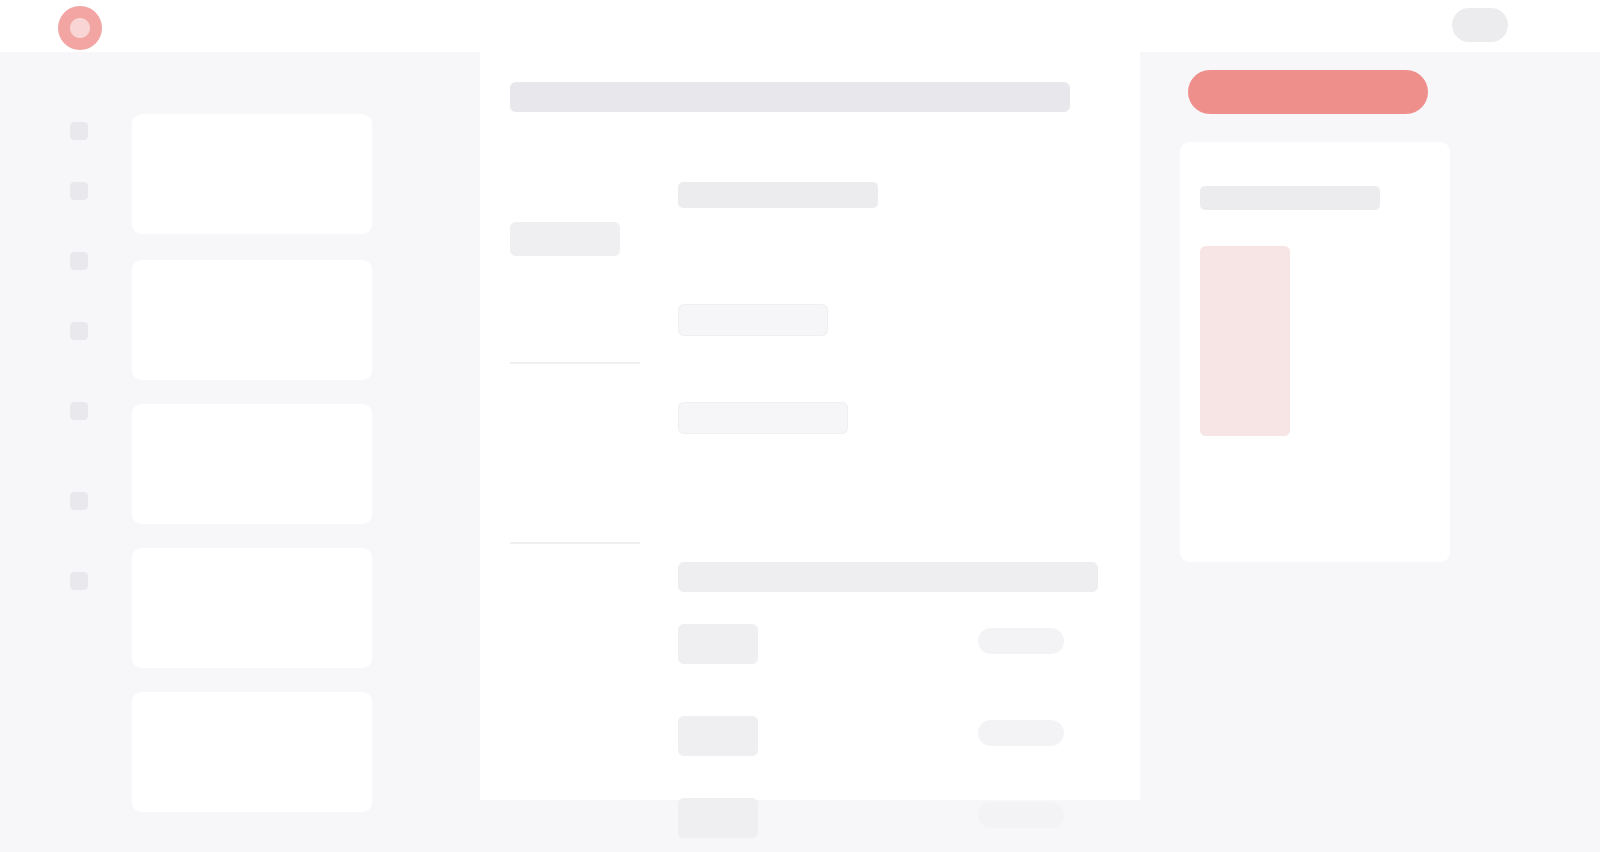  Describe the element at coordinates (59, 426) in the screenshot. I see `left-rail` at that location.